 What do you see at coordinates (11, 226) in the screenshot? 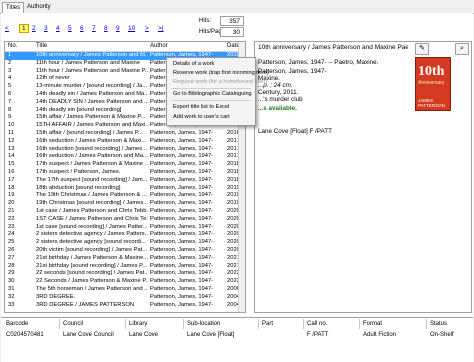
I see `cell-no: 23` at bounding box center [11, 226].